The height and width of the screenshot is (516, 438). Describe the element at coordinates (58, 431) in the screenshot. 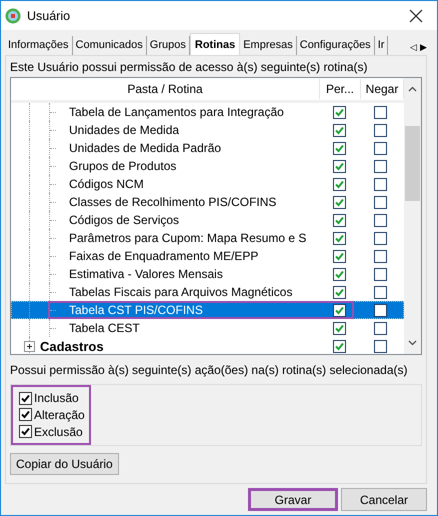

I see `checkbox-label: Exclusão` at that location.